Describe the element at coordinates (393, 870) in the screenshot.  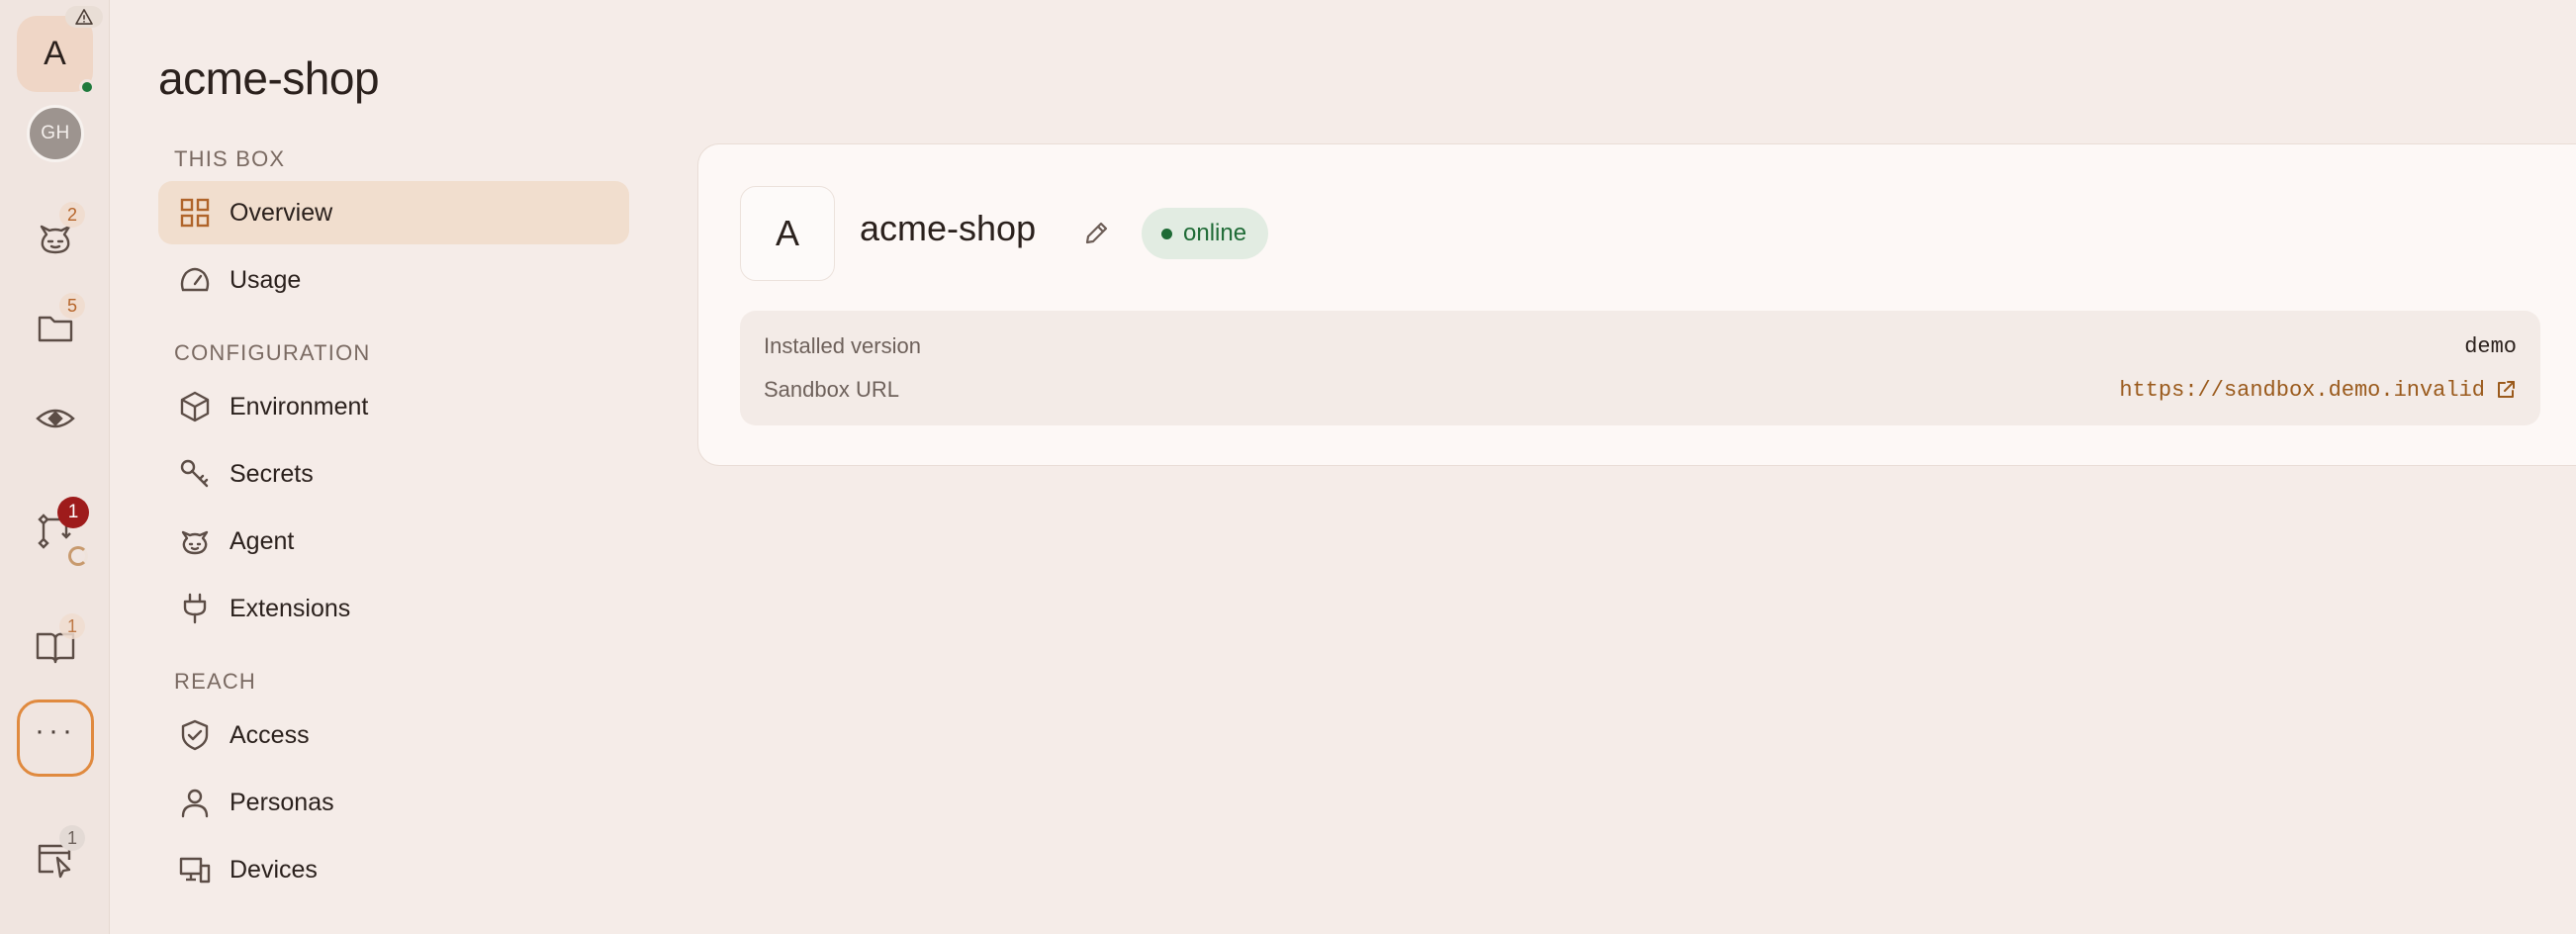
I see `nav-item-devices: Devices` at that location.